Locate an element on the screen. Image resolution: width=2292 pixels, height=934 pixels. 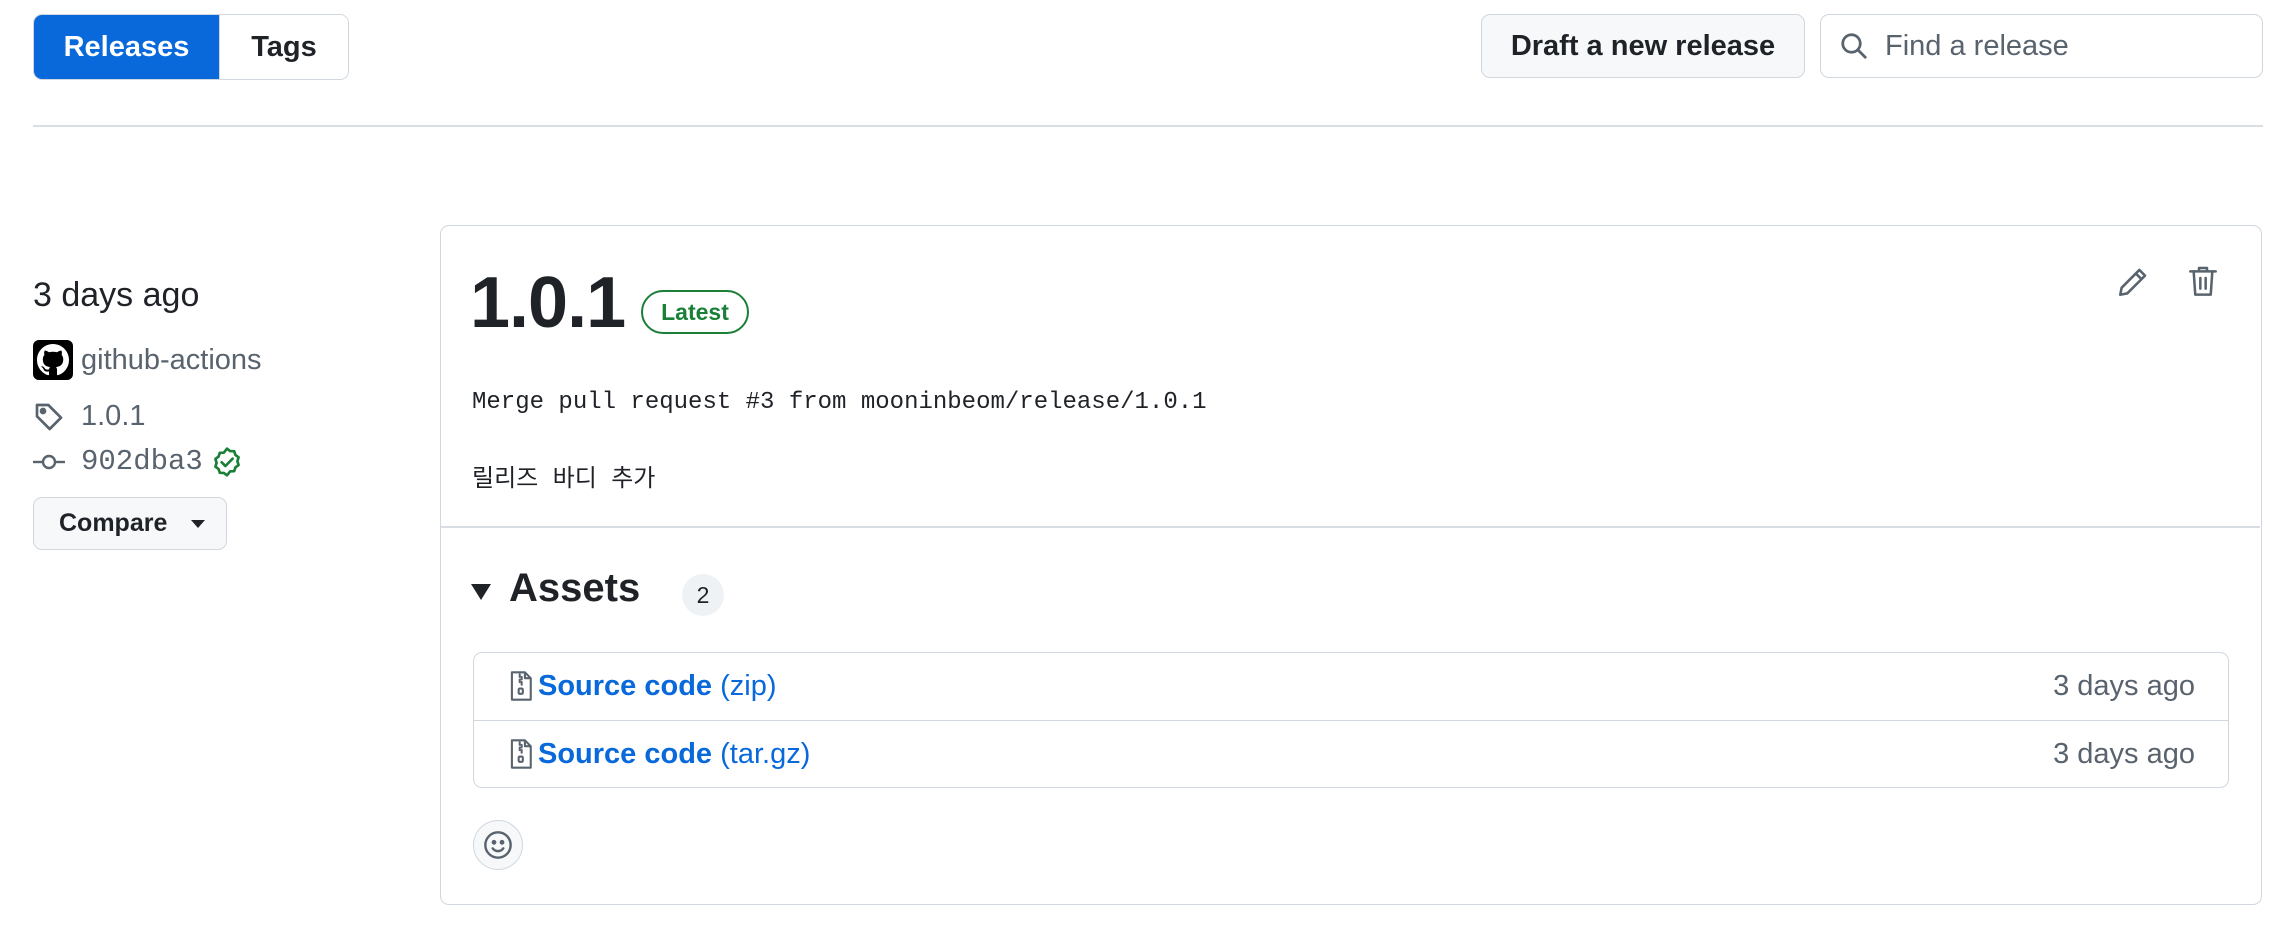
compare-label: Compare is located at coordinates (113, 523).